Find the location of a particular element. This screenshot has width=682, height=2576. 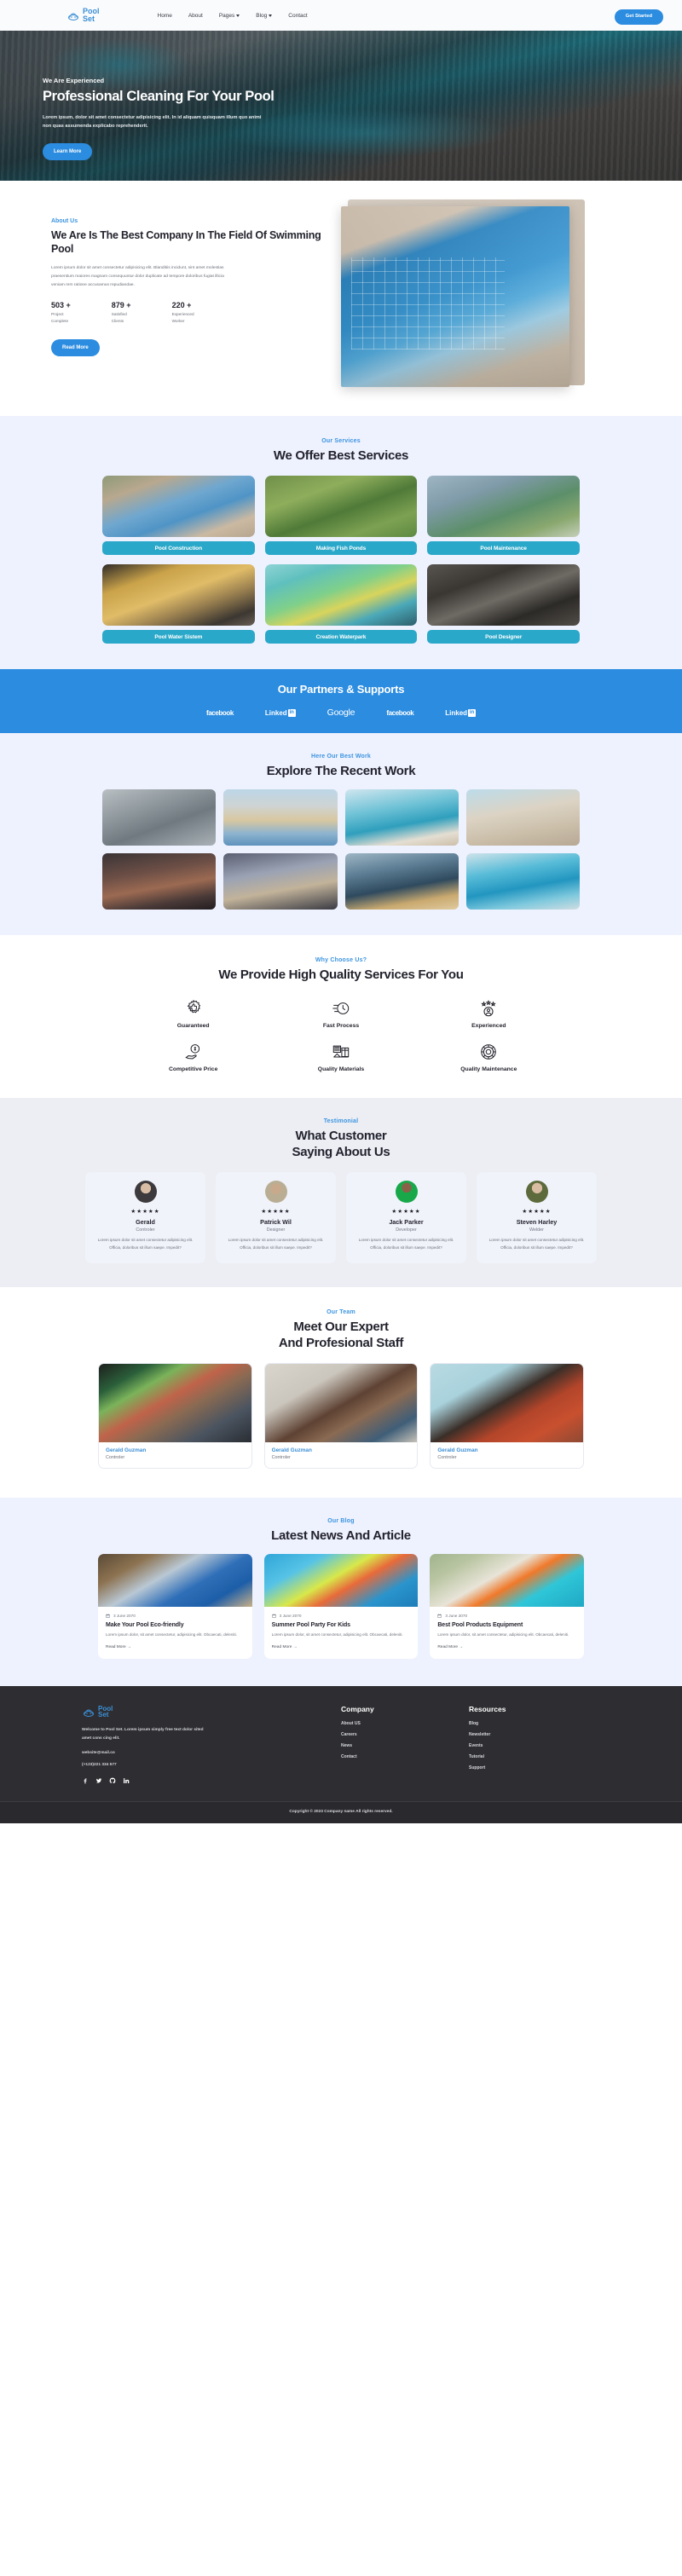

service-card: Pool Designer is located at coordinates (503, 604).